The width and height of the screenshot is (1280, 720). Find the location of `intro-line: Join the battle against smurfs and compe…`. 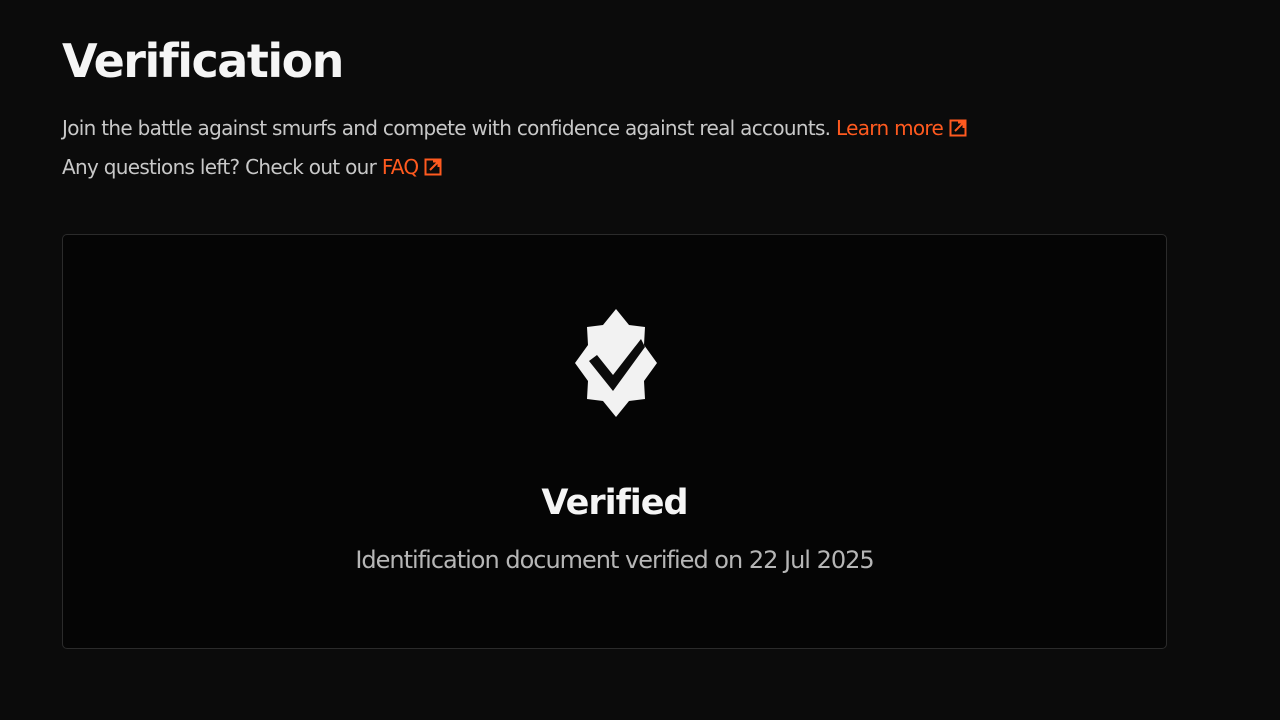

intro-line: Join the battle against smurfs and compe… is located at coordinates (514, 128).